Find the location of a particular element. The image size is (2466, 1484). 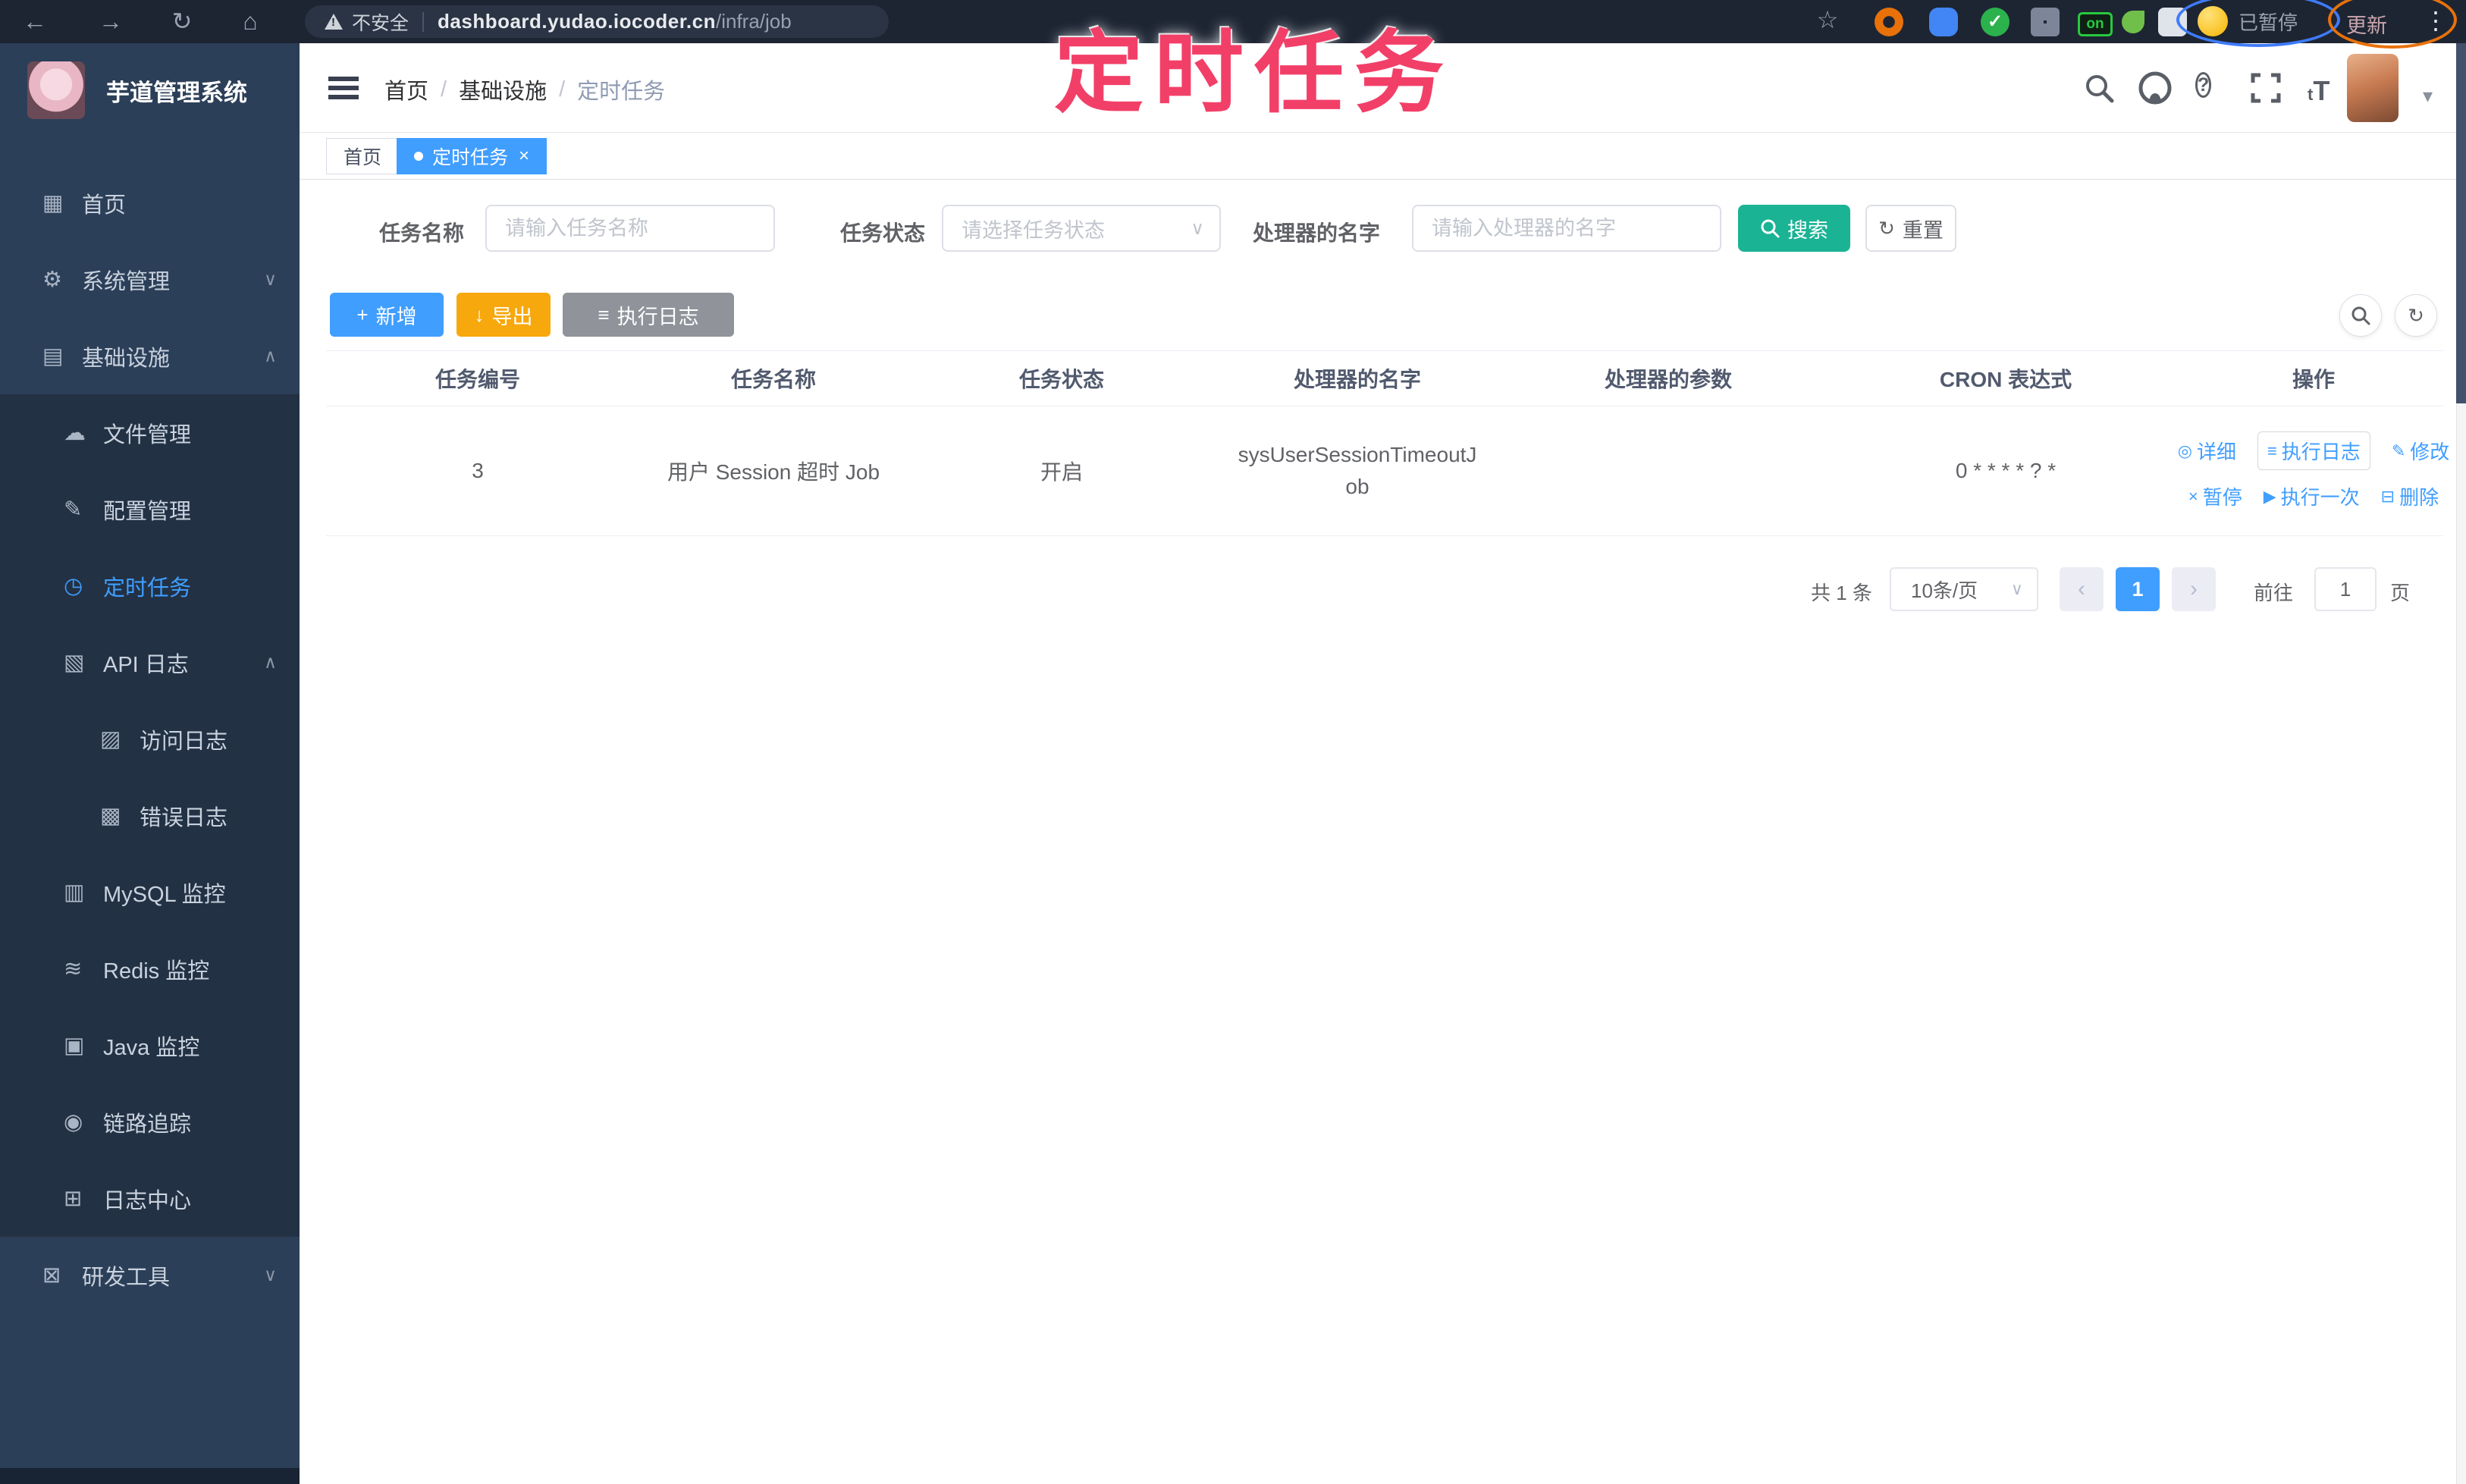

add-button: + 新增 is located at coordinates (387, 315).